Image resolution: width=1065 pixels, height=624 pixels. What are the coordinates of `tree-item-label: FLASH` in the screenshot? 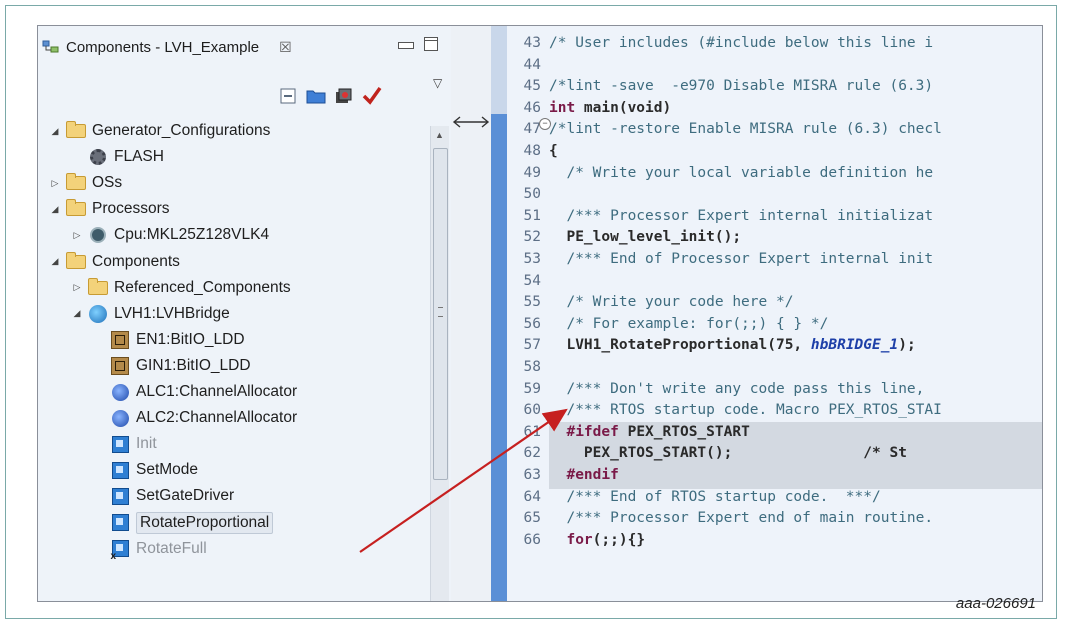 It's located at (139, 157).